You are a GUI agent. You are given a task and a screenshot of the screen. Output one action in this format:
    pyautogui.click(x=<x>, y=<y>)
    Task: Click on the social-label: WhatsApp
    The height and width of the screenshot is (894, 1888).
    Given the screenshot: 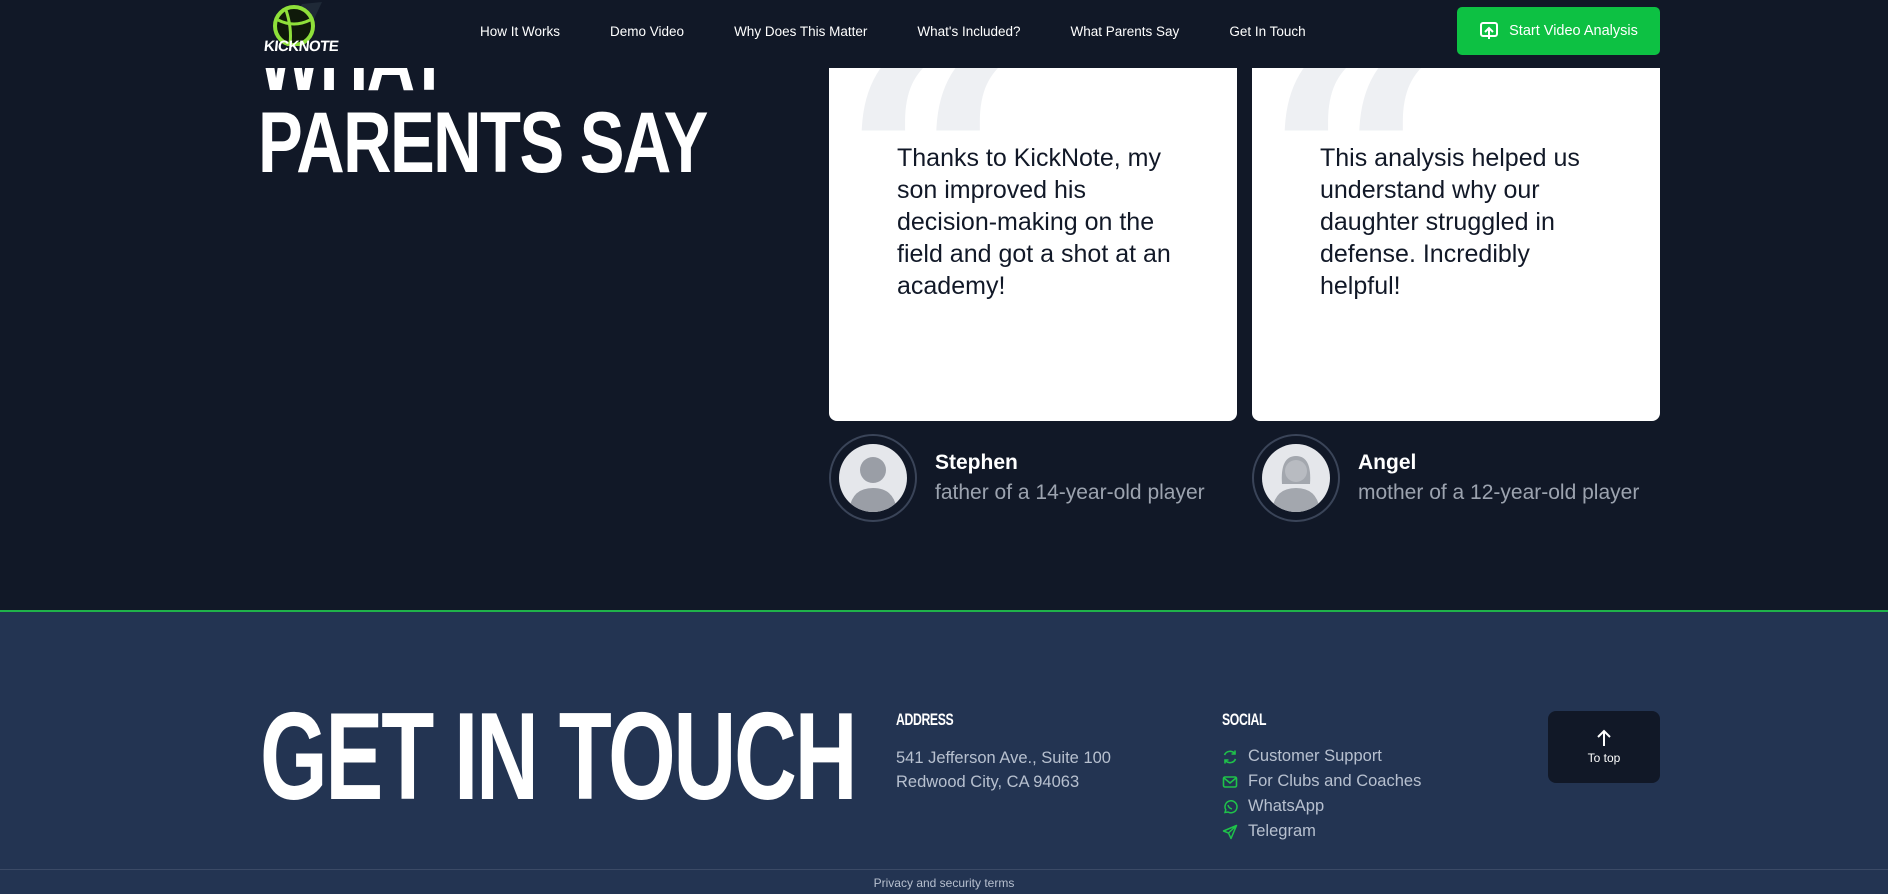 What is the action you would take?
    pyautogui.click(x=1286, y=806)
    